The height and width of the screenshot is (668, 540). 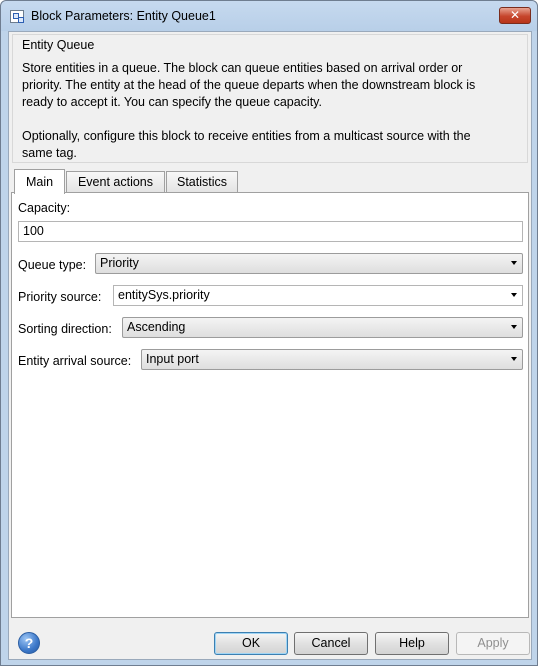 I want to click on entity-arrival-source-label: Entity arrival source:, so click(x=75, y=361).